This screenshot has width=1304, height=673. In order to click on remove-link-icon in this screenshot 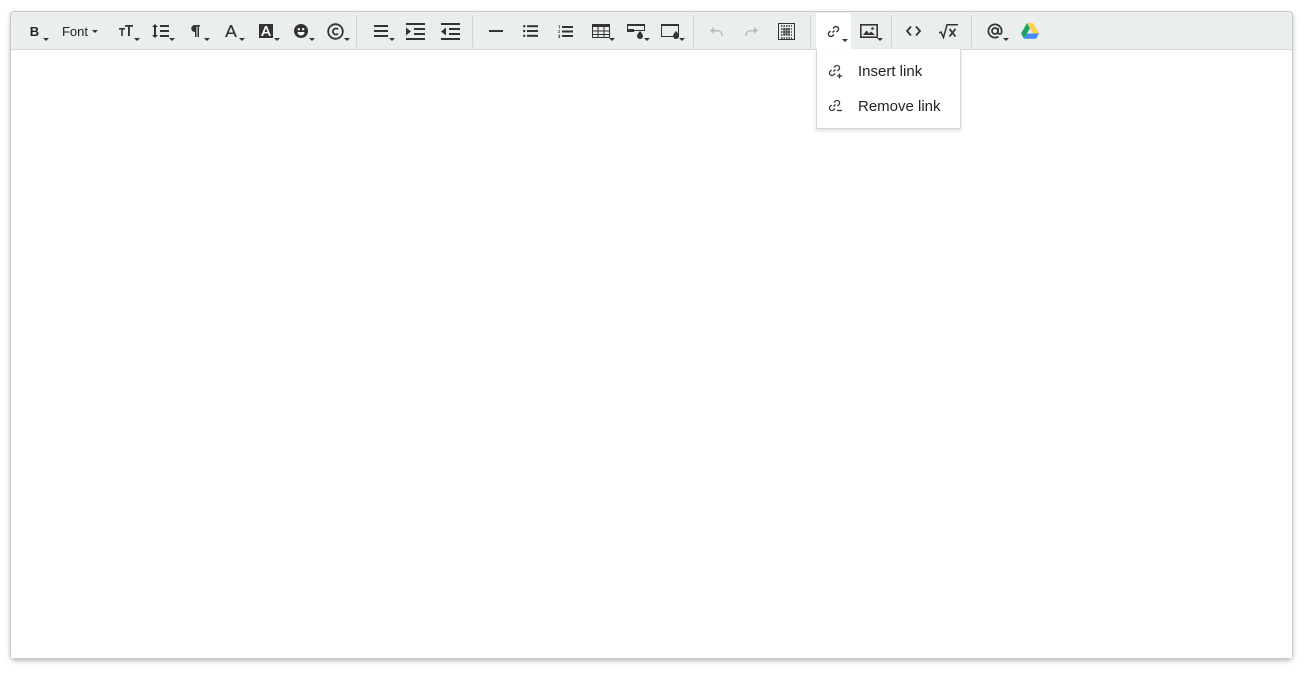, I will do `click(836, 107)`.